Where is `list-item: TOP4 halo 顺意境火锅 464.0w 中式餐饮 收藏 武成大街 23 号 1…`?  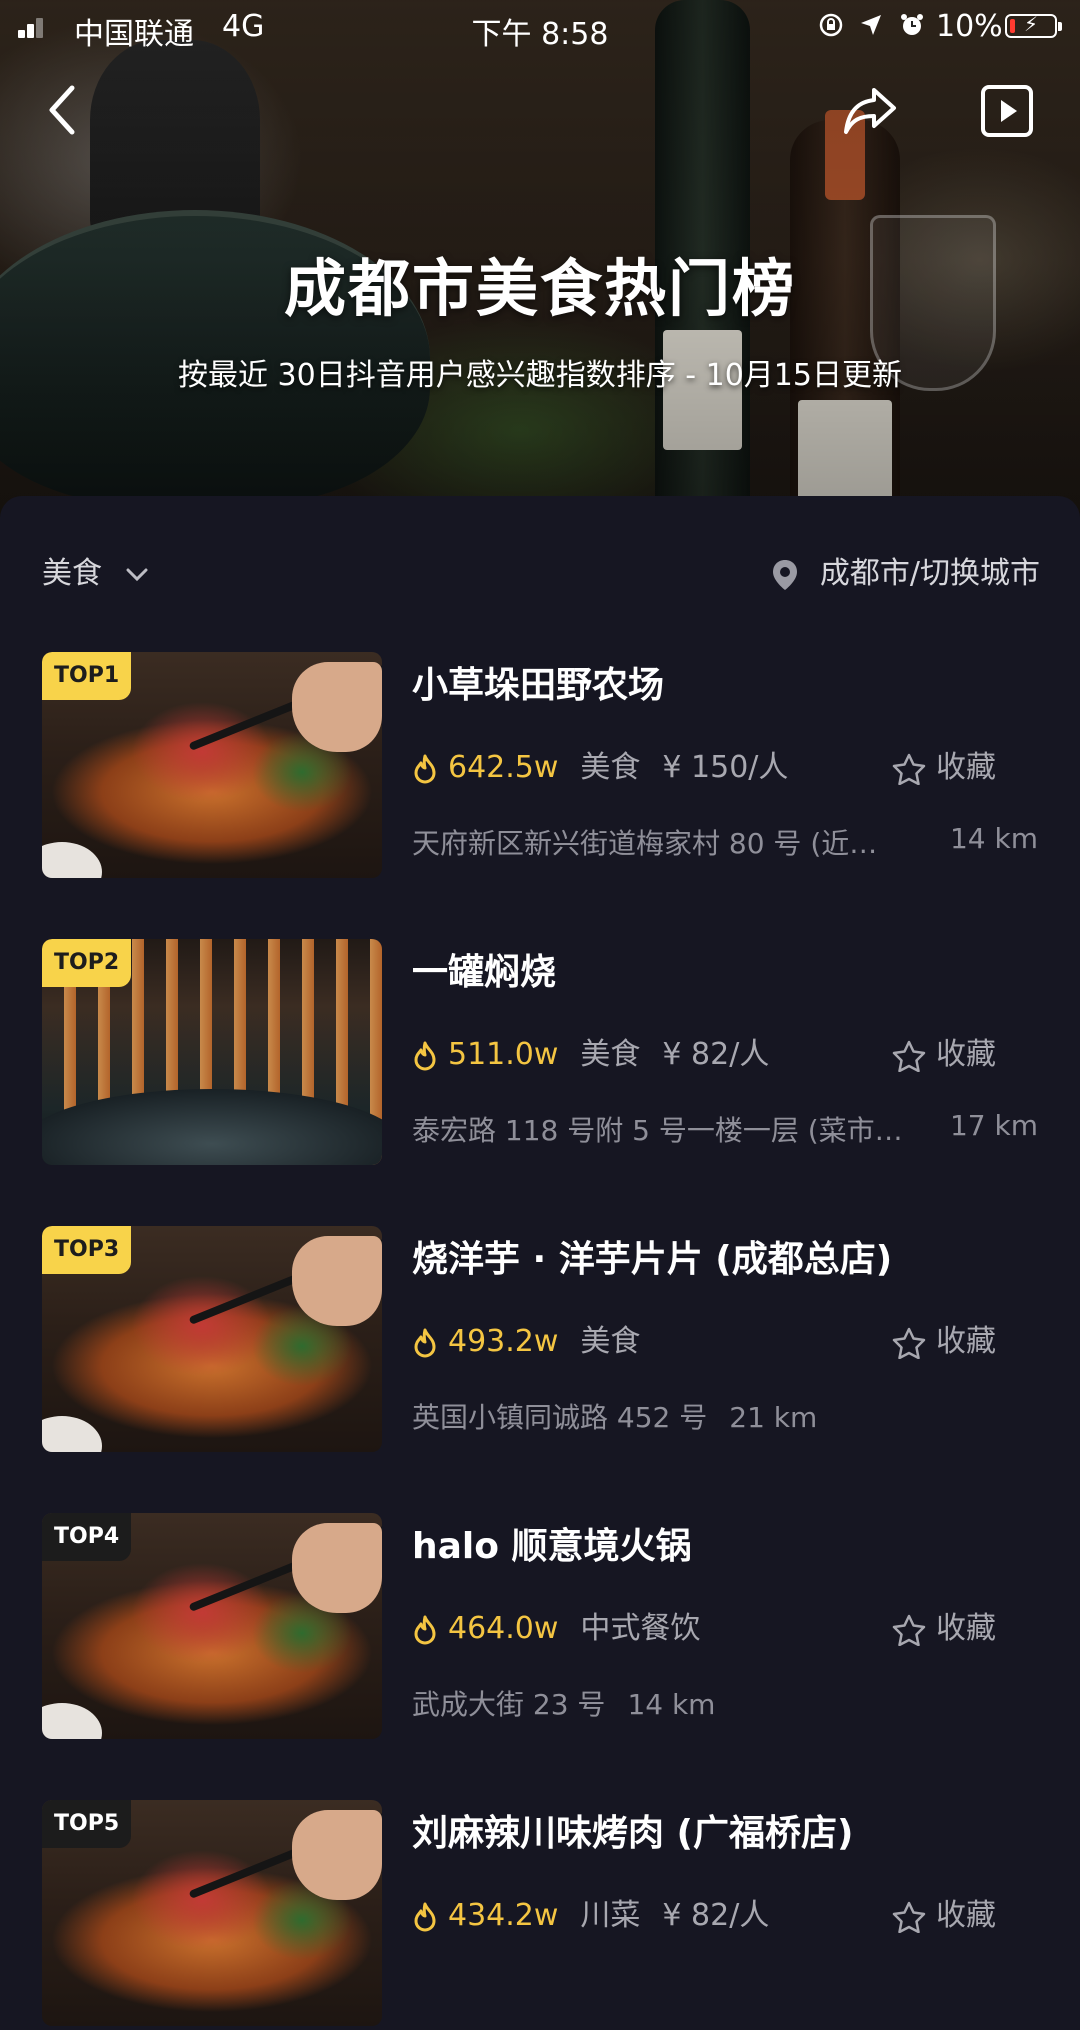
list-item: TOP4 halo 顺意境火锅 464.0w 中式餐饮 收藏 武成大街 23 号 1… is located at coordinates (540, 1628).